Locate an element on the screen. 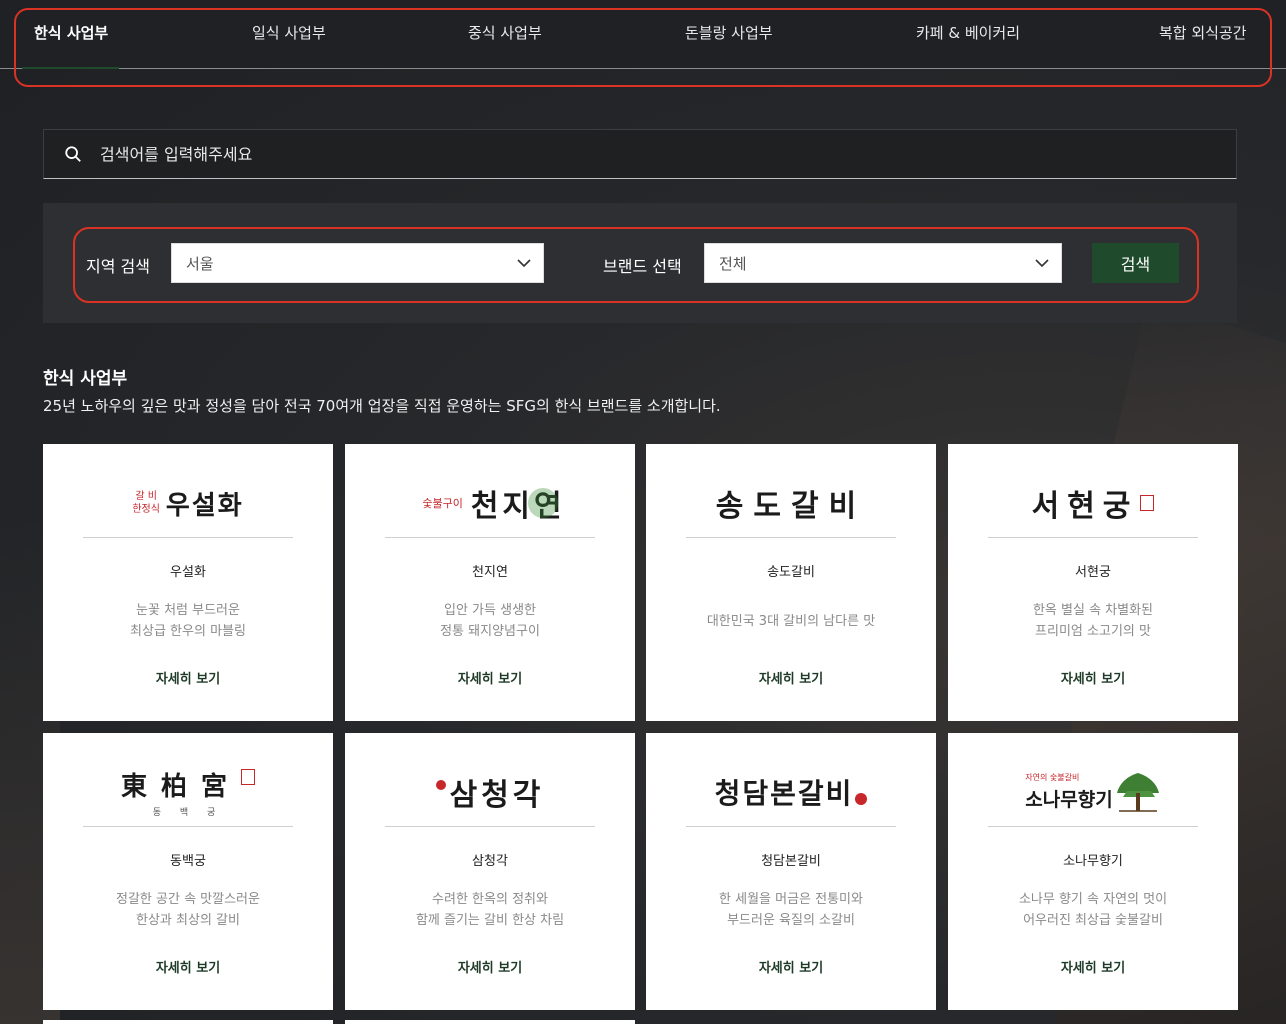  filter-panel: 지역 검색 서울 브랜드 선택 전체 검색 is located at coordinates (640, 263).